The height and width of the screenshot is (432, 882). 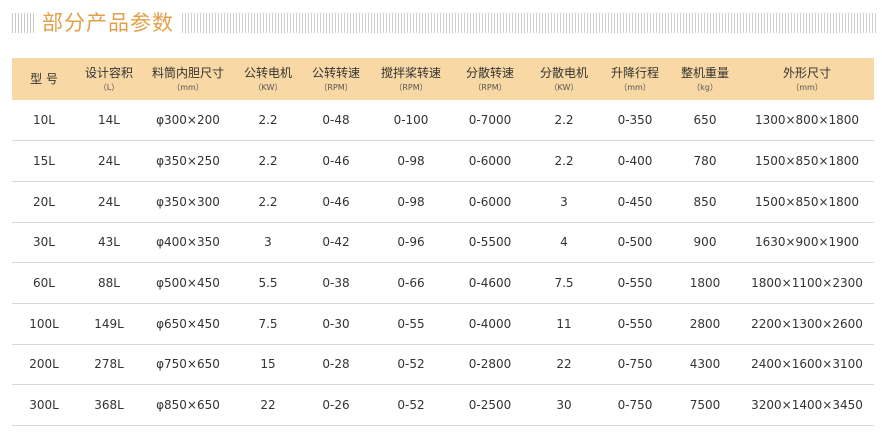 I want to click on table-cell: 14L, so click(x=109, y=121).